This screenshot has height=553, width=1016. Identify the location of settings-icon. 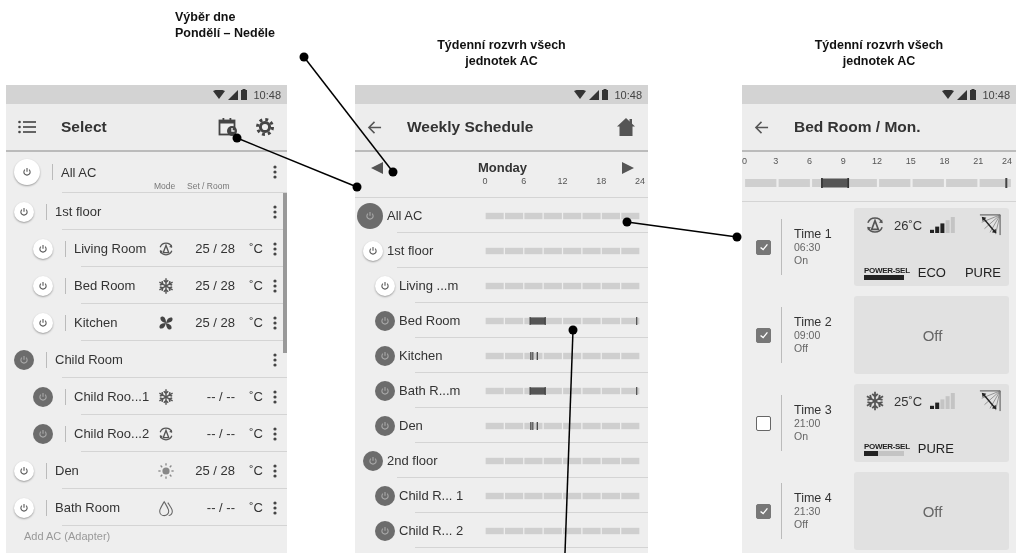
(265, 127).